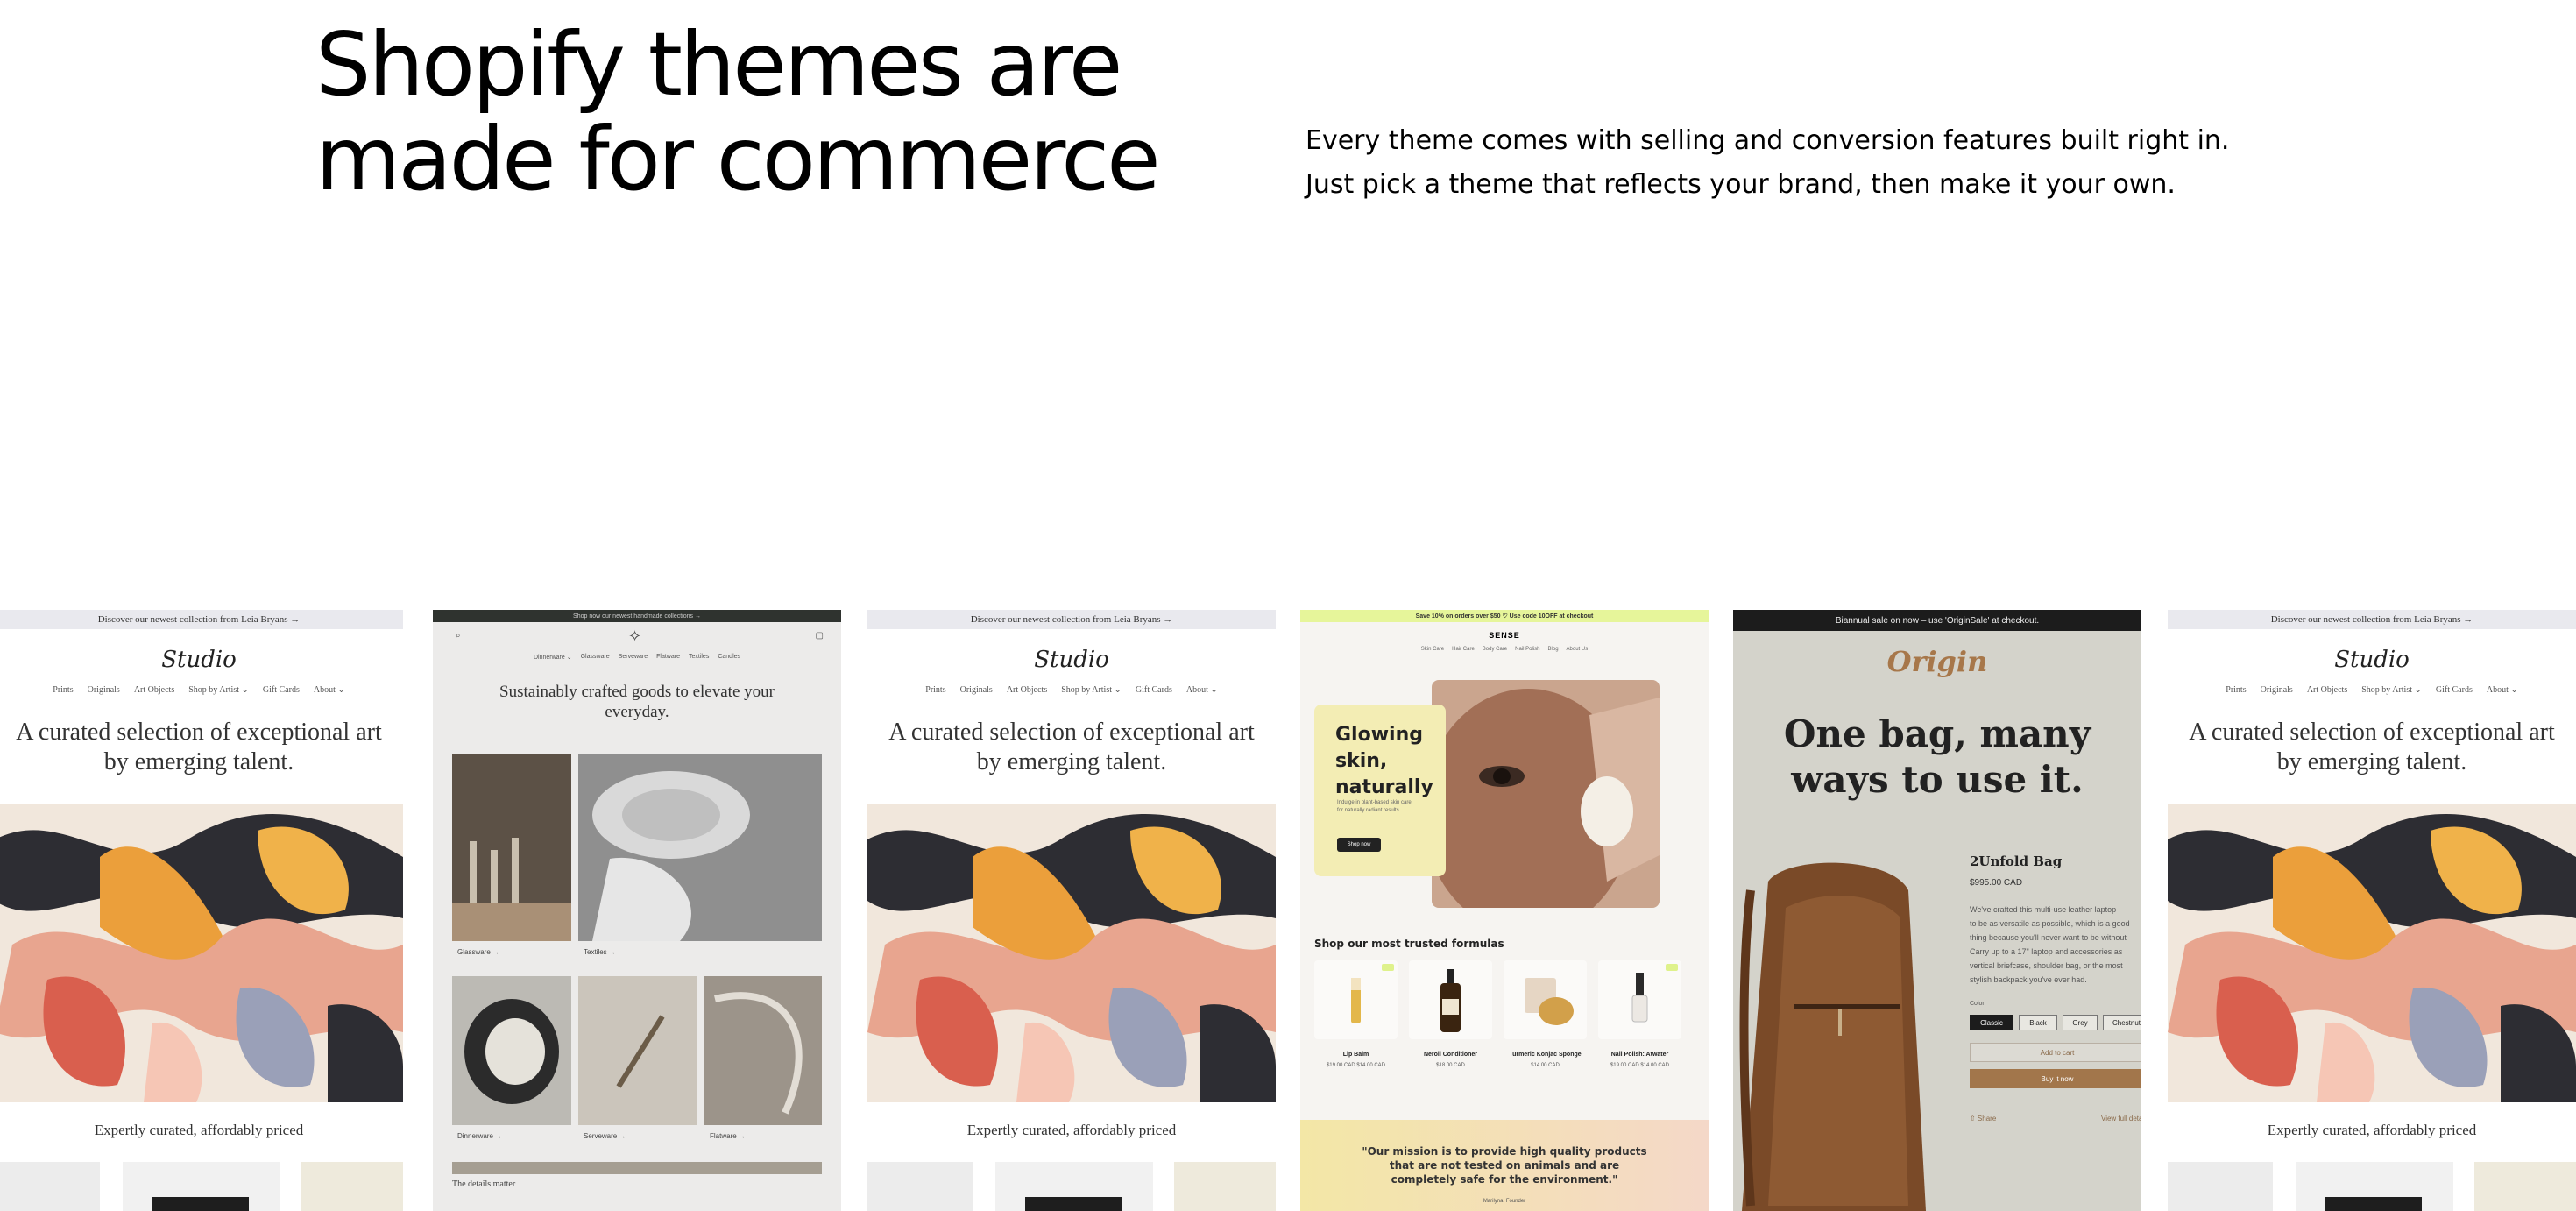 The width and height of the screenshot is (2576, 1211). What do you see at coordinates (1832, 1036) in the screenshot?
I see `leather-bag-image` at bounding box center [1832, 1036].